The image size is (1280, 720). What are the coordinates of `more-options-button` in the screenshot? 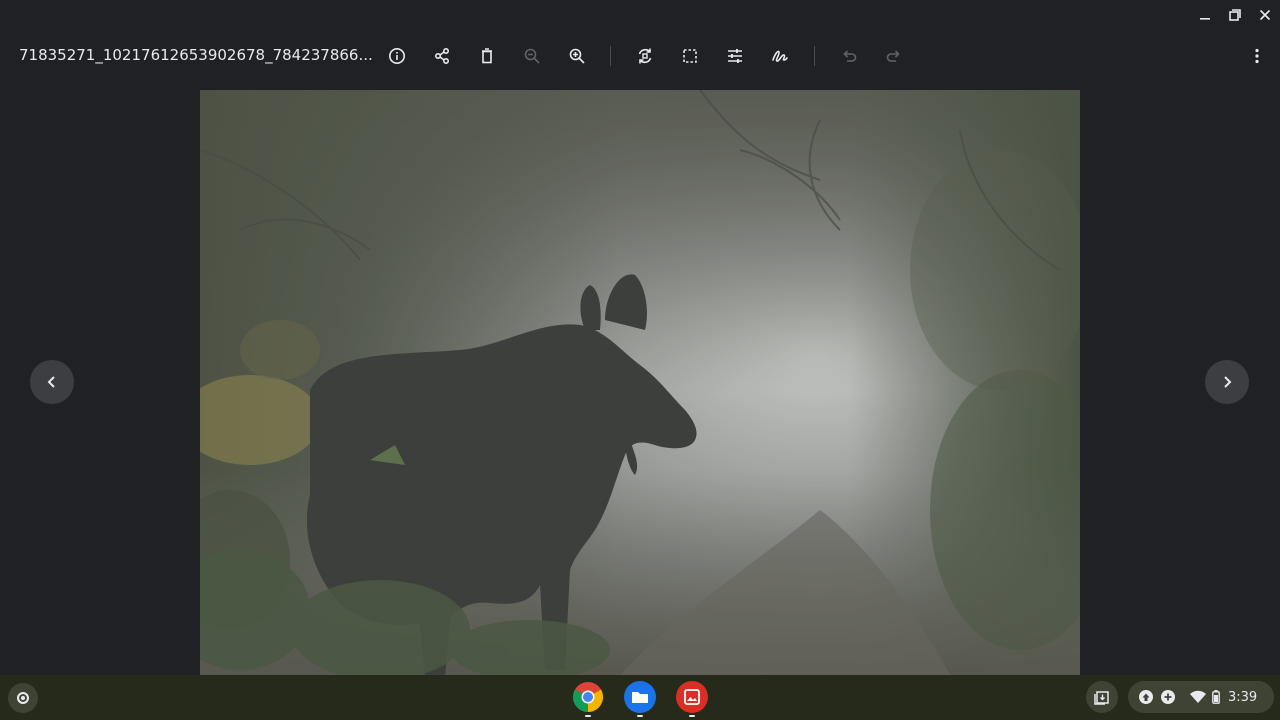 It's located at (1257, 56).